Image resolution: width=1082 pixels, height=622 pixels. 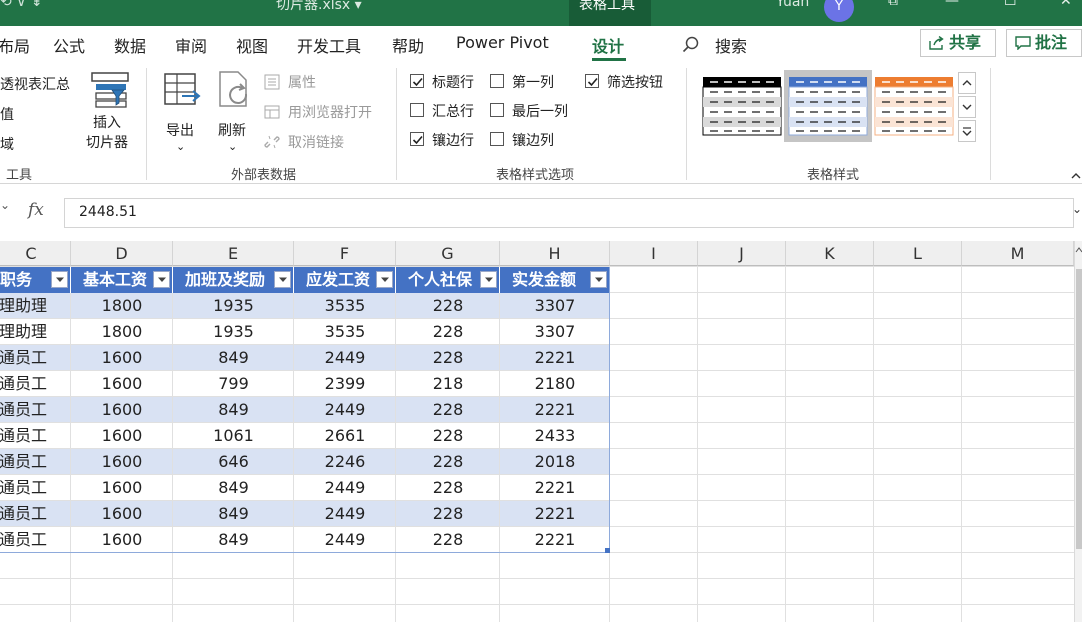 I want to click on table-cell: 2661, so click(x=345, y=436).